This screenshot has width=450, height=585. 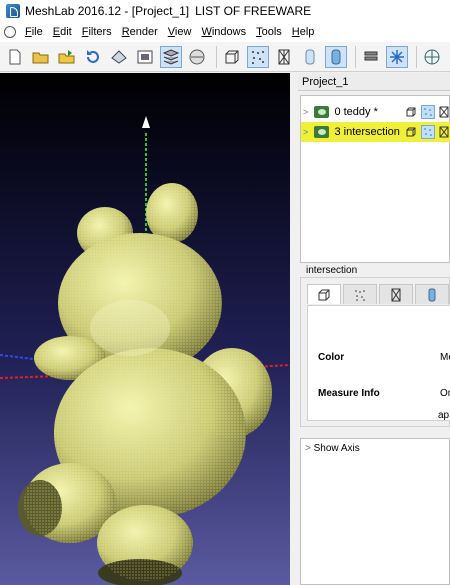 What do you see at coordinates (349, 393) in the screenshot?
I see `property-label-measure-info: Measure Info` at bounding box center [349, 393].